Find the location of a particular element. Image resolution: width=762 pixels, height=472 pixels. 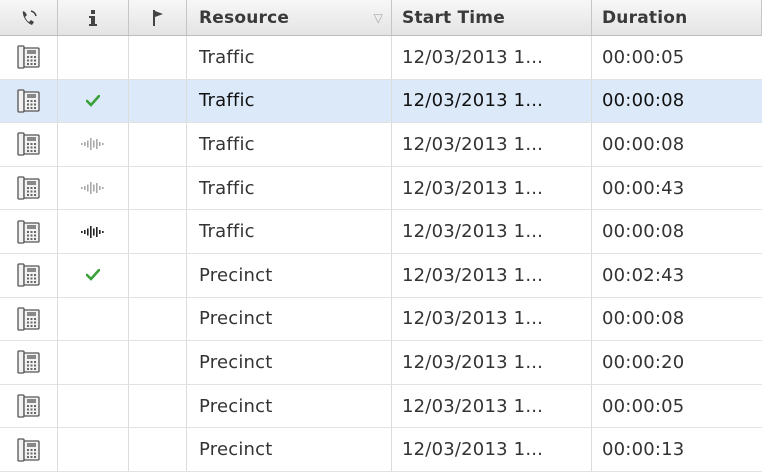

table-row: Precinct 12/03/2013 1... 00:00:13 is located at coordinates (381, 450).